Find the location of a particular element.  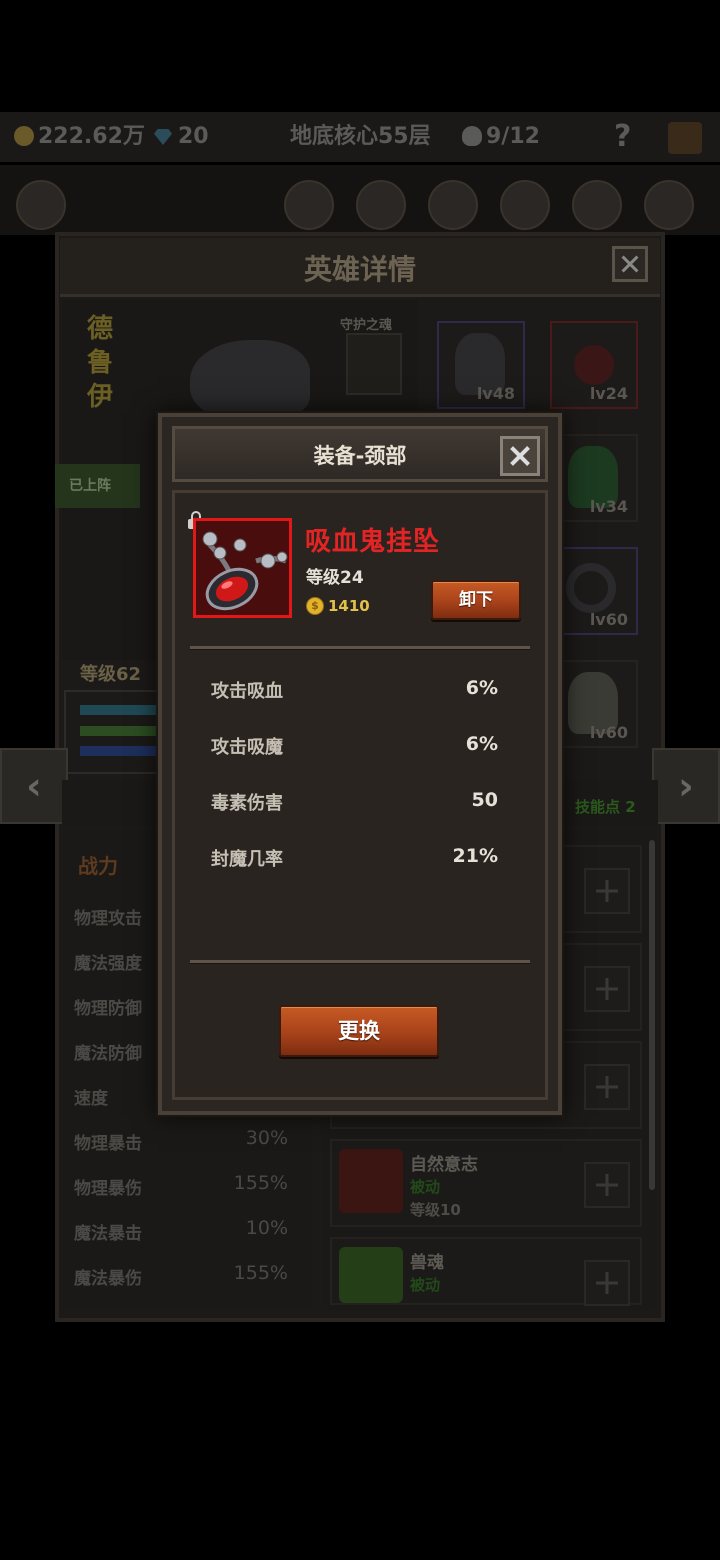

item-name: 吸血鬼挂坠 is located at coordinates (373, 542).